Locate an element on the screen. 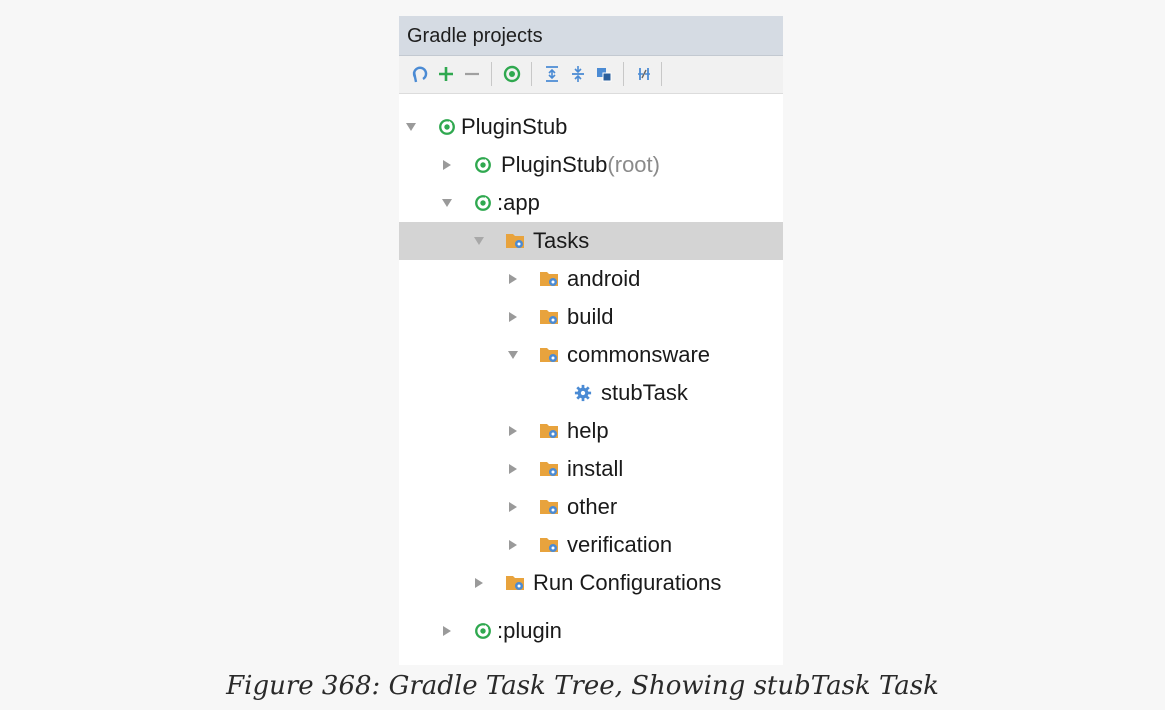 The width and height of the screenshot is (1165, 710). gear-icon is located at coordinates (583, 393).